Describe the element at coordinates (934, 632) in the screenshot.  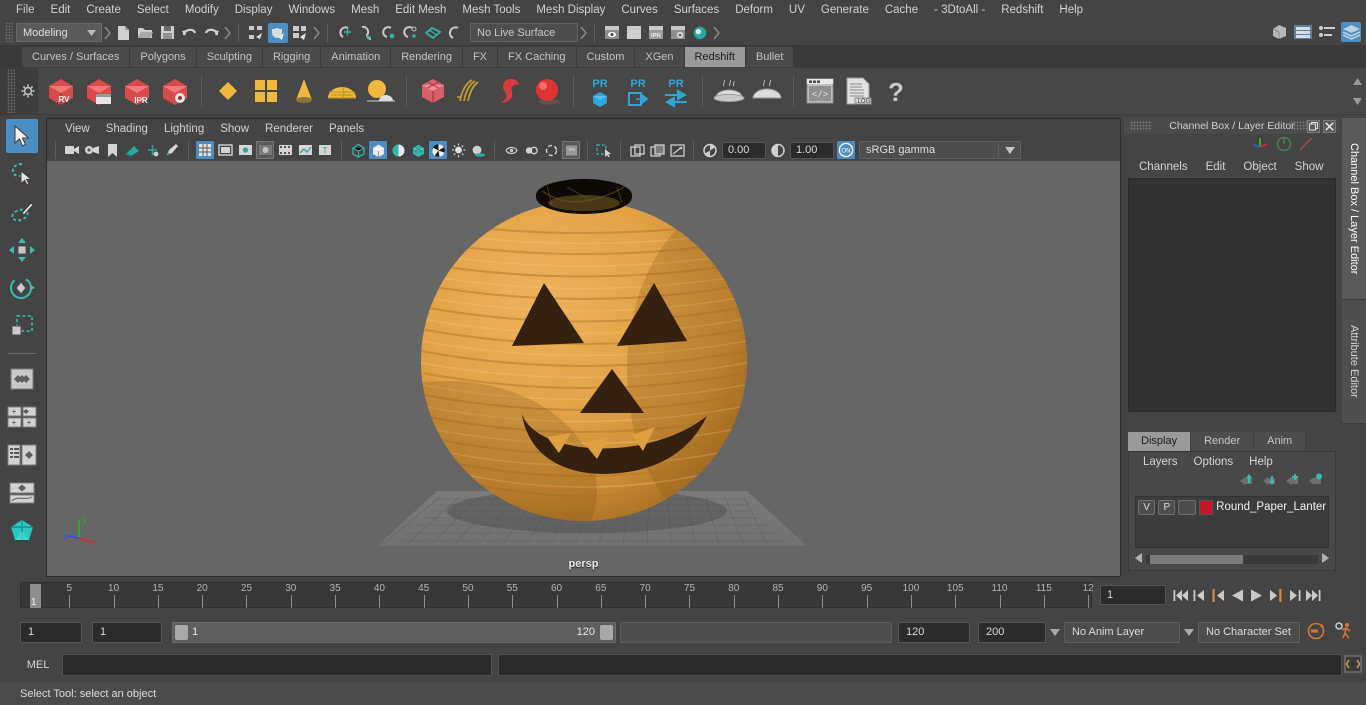
I see `range-end-field: 120` at that location.